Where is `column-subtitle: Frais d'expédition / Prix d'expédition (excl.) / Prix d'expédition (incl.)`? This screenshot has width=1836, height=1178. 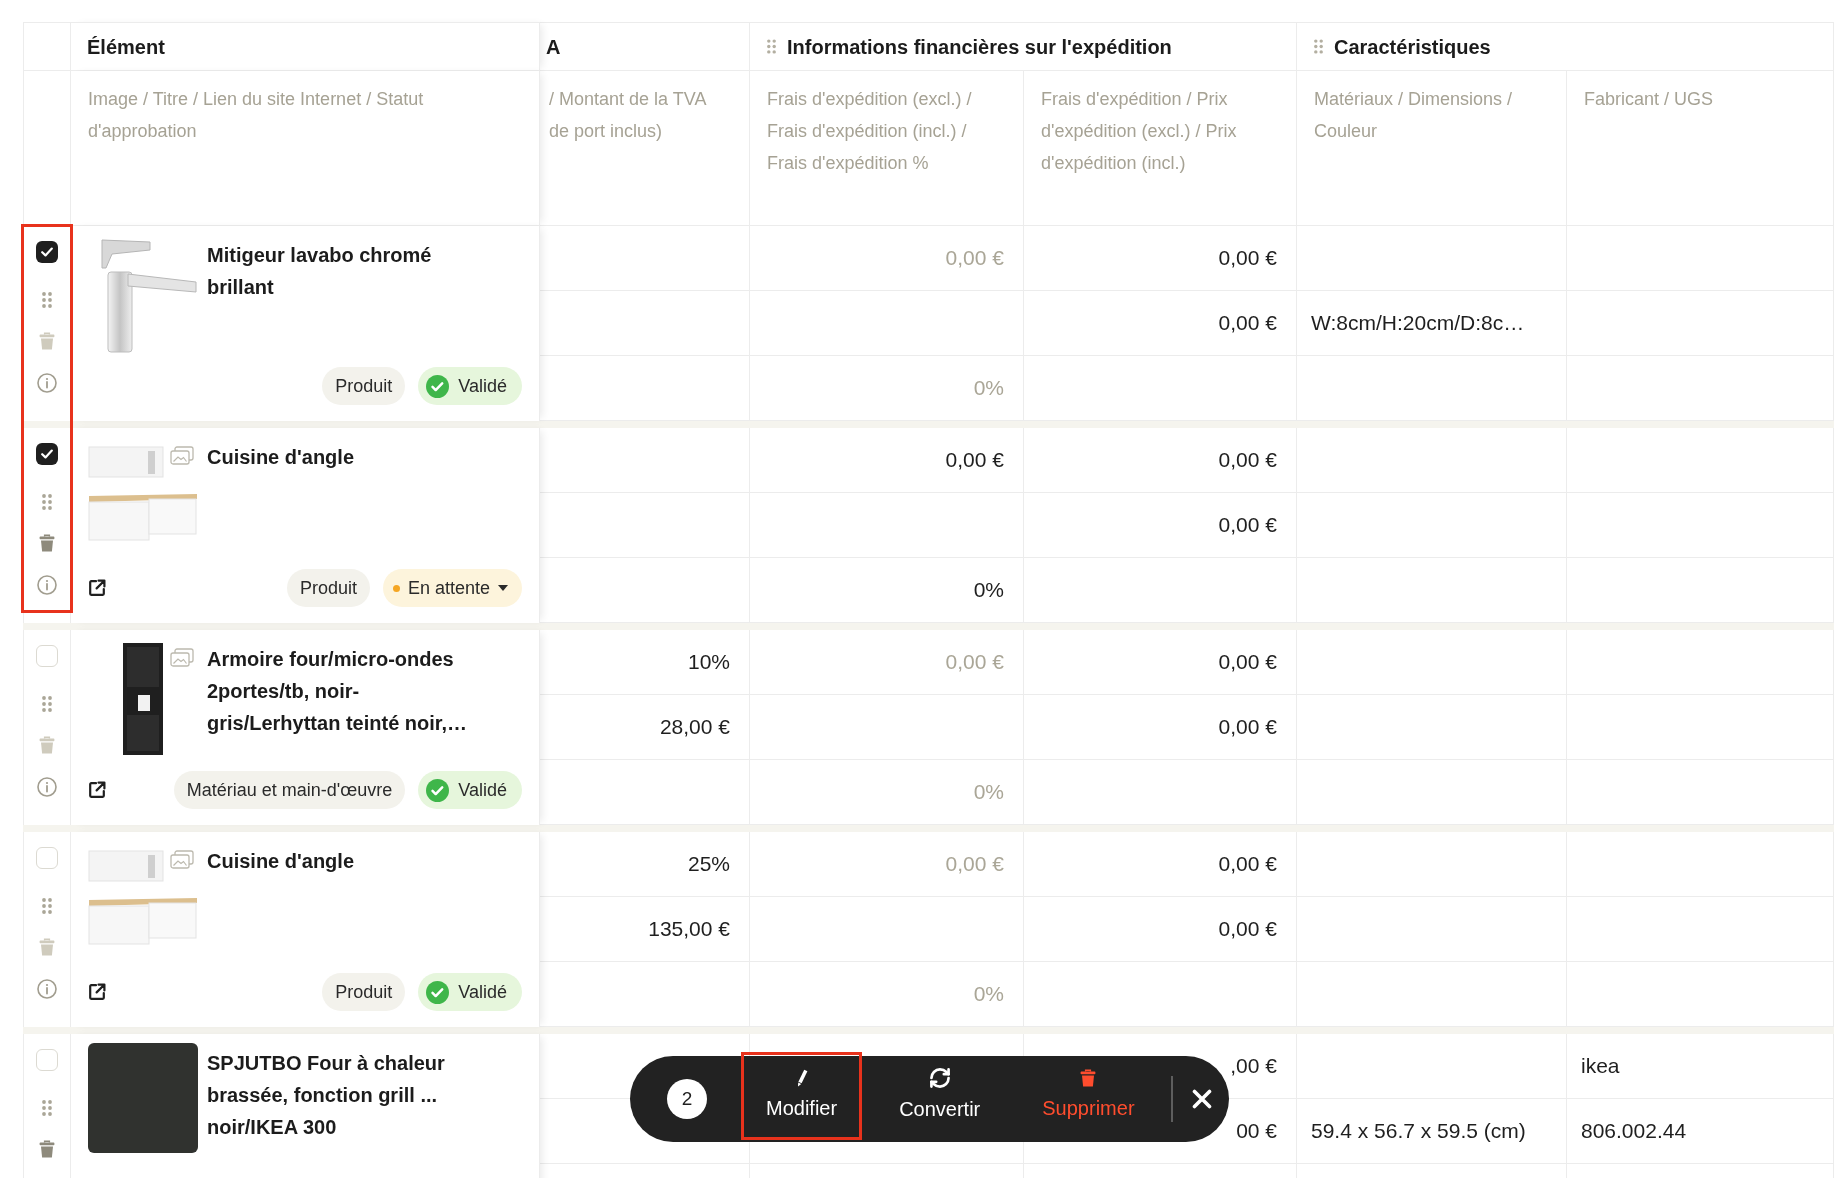
column-subtitle: Frais d'expédition / Prix d'expédition (excl.) / Prix d'expédition (incl.) is located at coordinates (1139, 131).